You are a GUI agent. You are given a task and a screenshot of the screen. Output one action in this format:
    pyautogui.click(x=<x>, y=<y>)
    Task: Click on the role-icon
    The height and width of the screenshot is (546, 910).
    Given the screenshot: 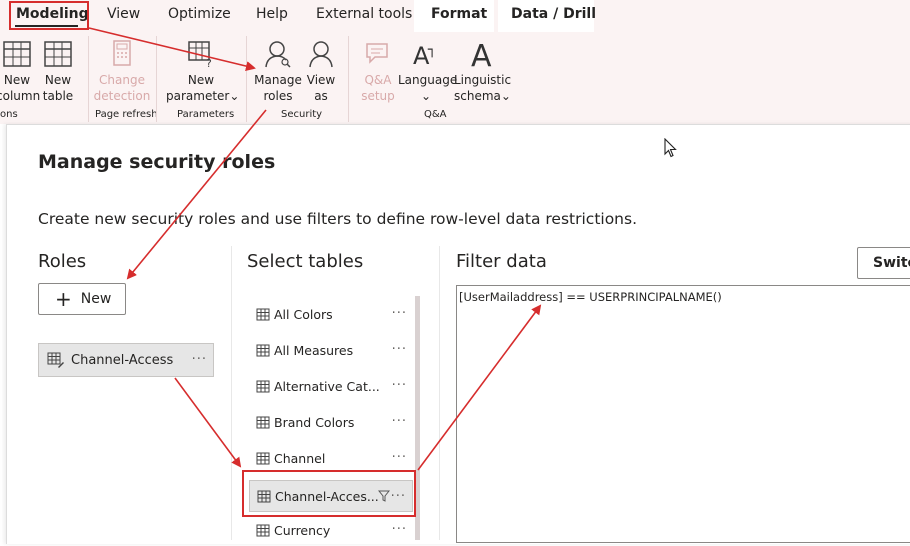 What is the action you would take?
    pyautogui.click(x=55, y=360)
    